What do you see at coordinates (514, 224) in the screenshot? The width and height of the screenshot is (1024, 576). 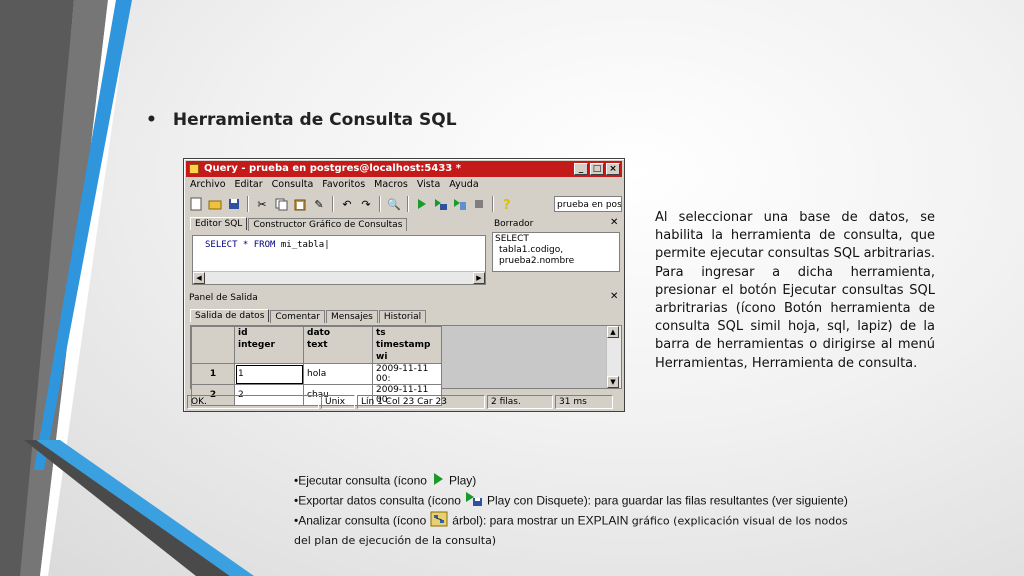 I see `borrador-title: Borrador` at bounding box center [514, 224].